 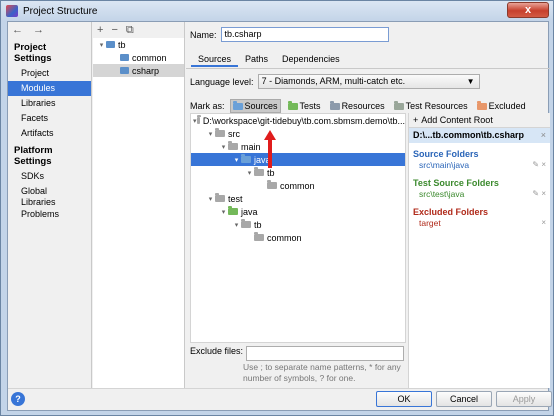 I want to click on mark-as-test-resources-button: Test Resources, so click(x=431, y=106).